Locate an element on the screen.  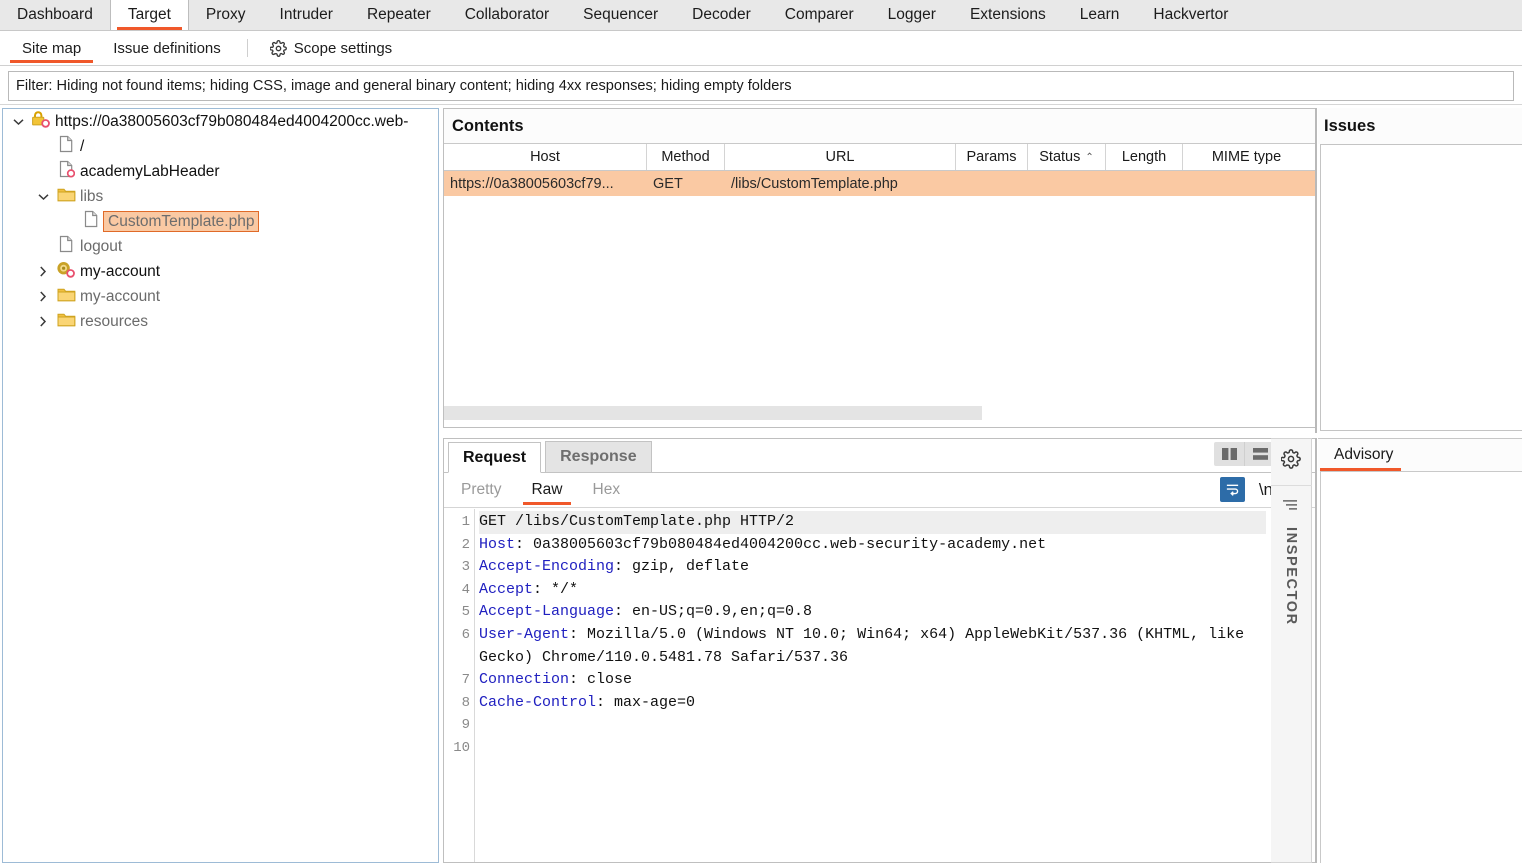
column-header-label: Status is located at coordinates (1060, 157).